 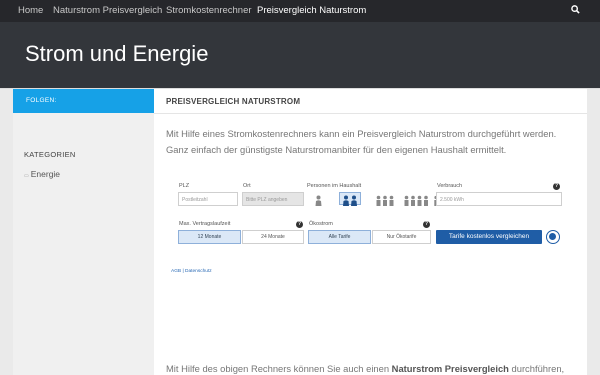 I want to click on two-persons-icon, so click(x=350, y=200).